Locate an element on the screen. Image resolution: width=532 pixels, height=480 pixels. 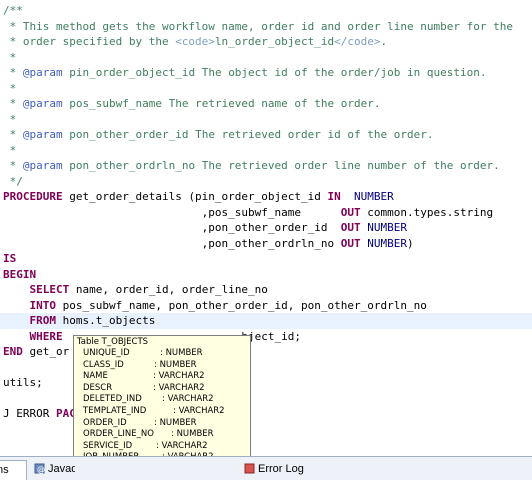
tab-label: Javad is located at coordinates (61, 469).